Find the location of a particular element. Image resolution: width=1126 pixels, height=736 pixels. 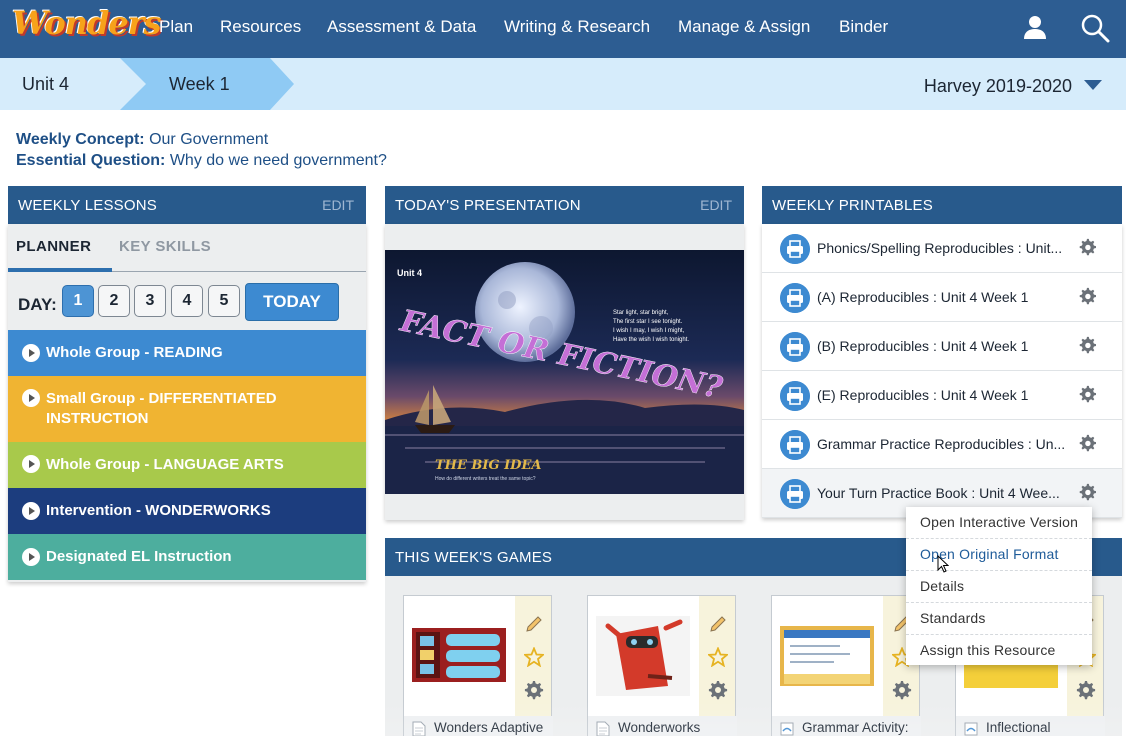

search-icon is located at coordinates (1095, 28).